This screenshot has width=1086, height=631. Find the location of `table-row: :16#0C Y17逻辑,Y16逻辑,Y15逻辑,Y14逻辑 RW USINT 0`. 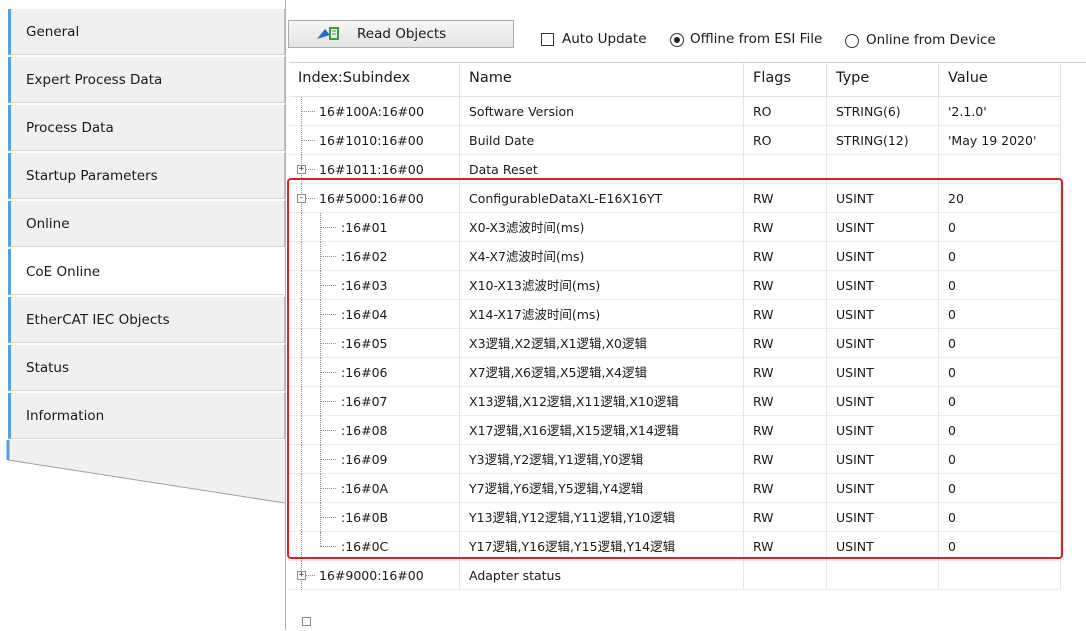

table-row: :16#0C Y17逻辑,Y16逻辑,Y15逻辑,Y14逻辑 RW USINT 0 is located at coordinates (687, 546).